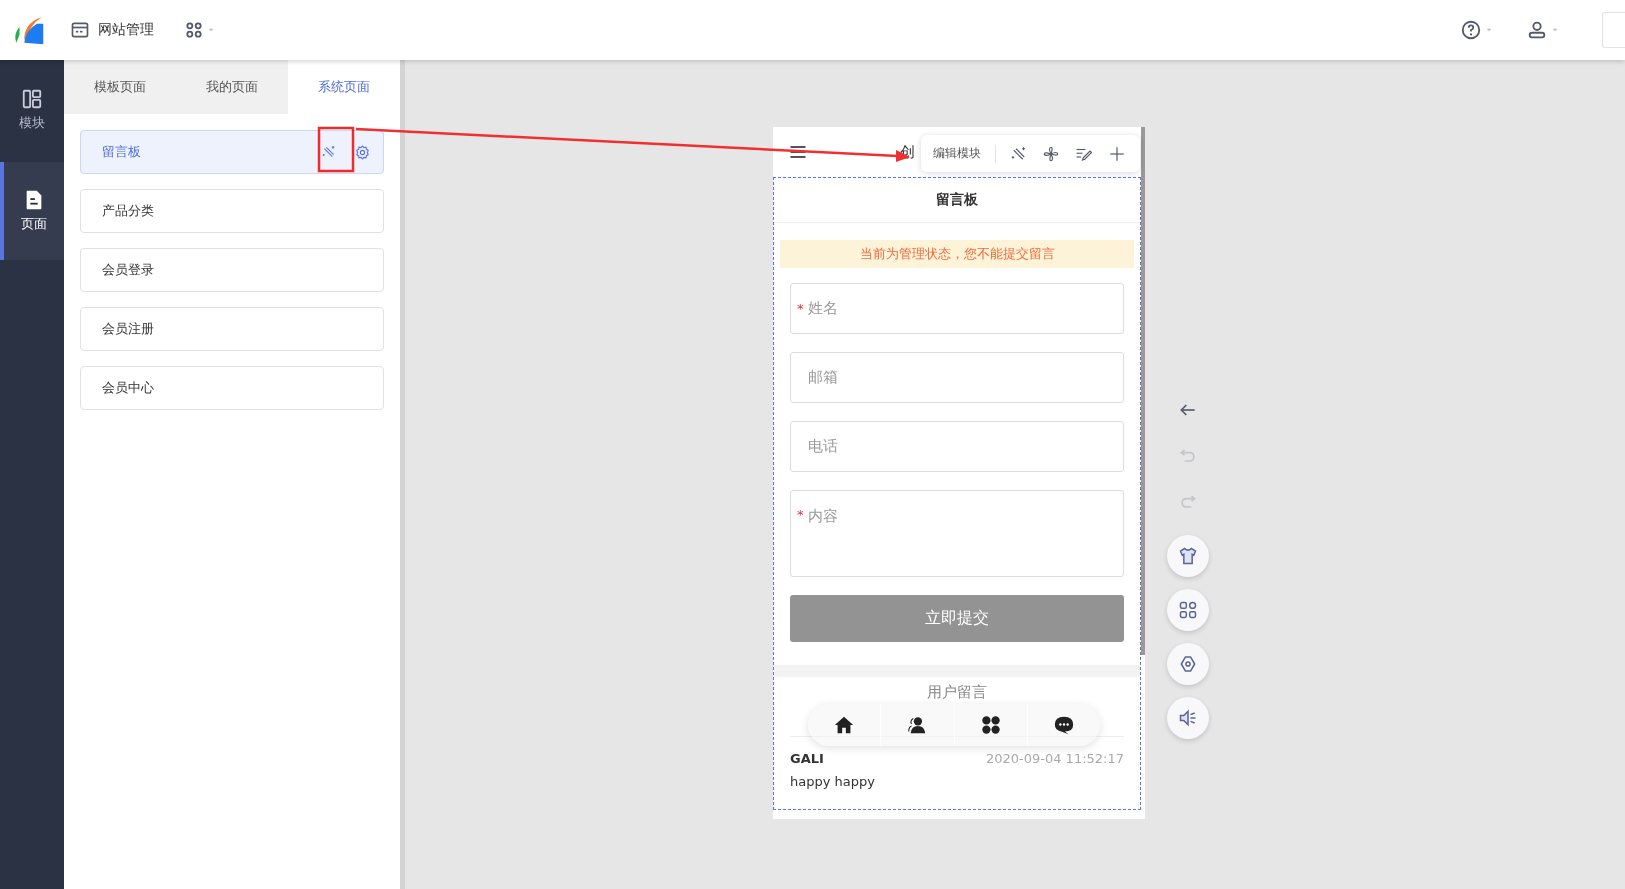  I want to click on message-text: happy happy, so click(833, 781).